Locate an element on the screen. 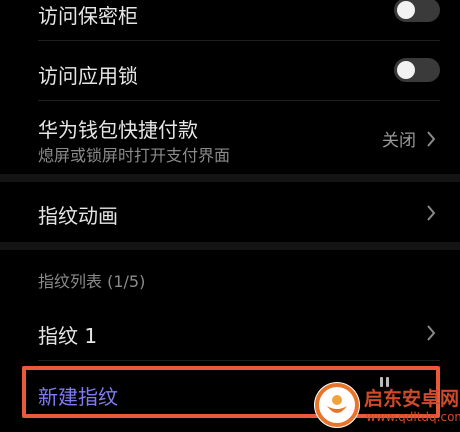 This screenshot has height=432, width=460. safe-access-row: 访问保密柜 is located at coordinates (230, 15).